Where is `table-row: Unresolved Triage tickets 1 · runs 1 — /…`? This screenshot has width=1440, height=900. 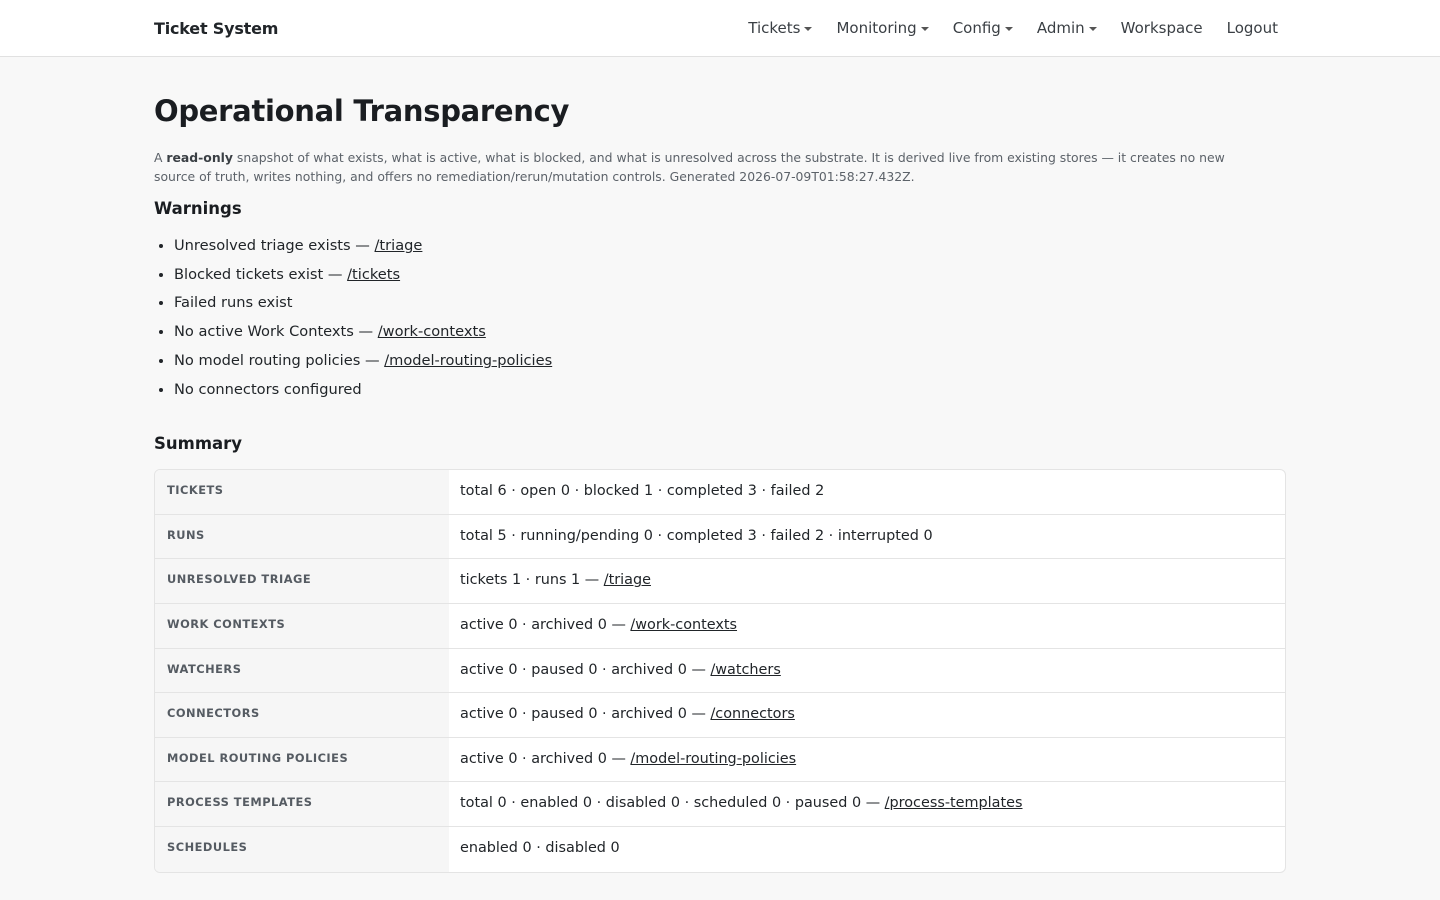
table-row: Unresolved Triage tickets 1 · runs 1 — /… is located at coordinates (720, 581).